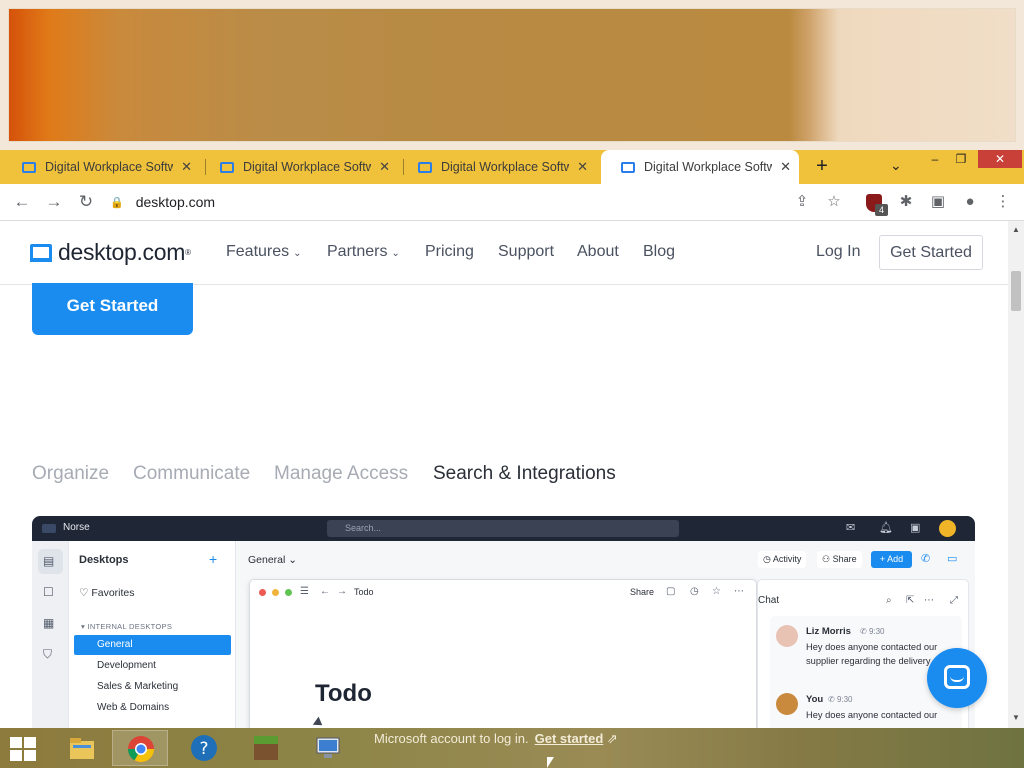 The image size is (1024, 768). What do you see at coordinates (598, 252) in the screenshot?
I see `nav-about: About` at bounding box center [598, 252].